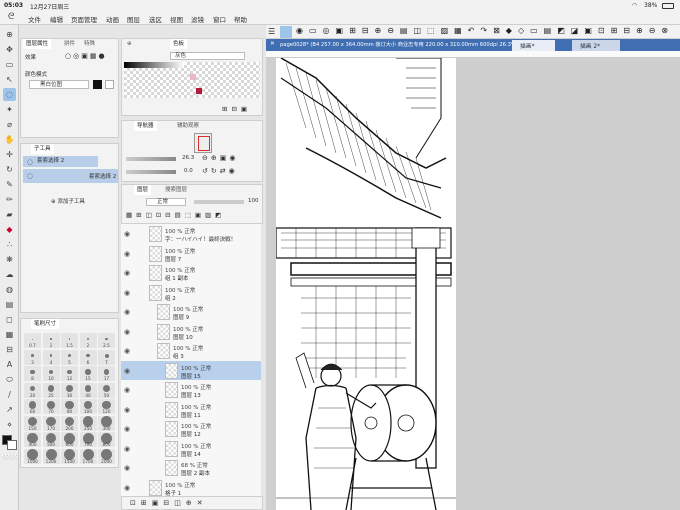 The height and width of the screenshot is (510, 680). I want to click on brush-size-cell: 1700, so click(88, 456).